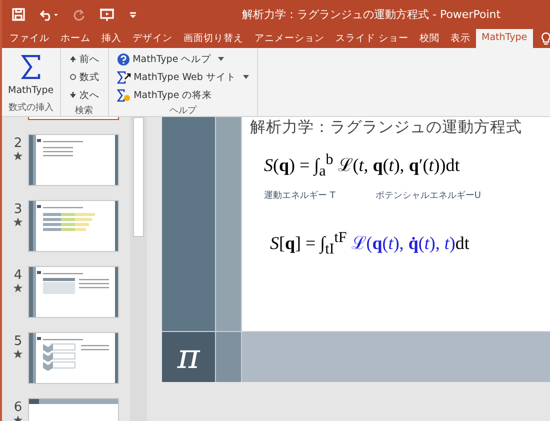 The image size is (550, 421). Describe the element at coordinates (370, 244) in the screenshot. I see `equation: S[q] = ∫$_{tI}$$^{tF}$ ℒ(q(t), q̇(t), t)dt` at that location.